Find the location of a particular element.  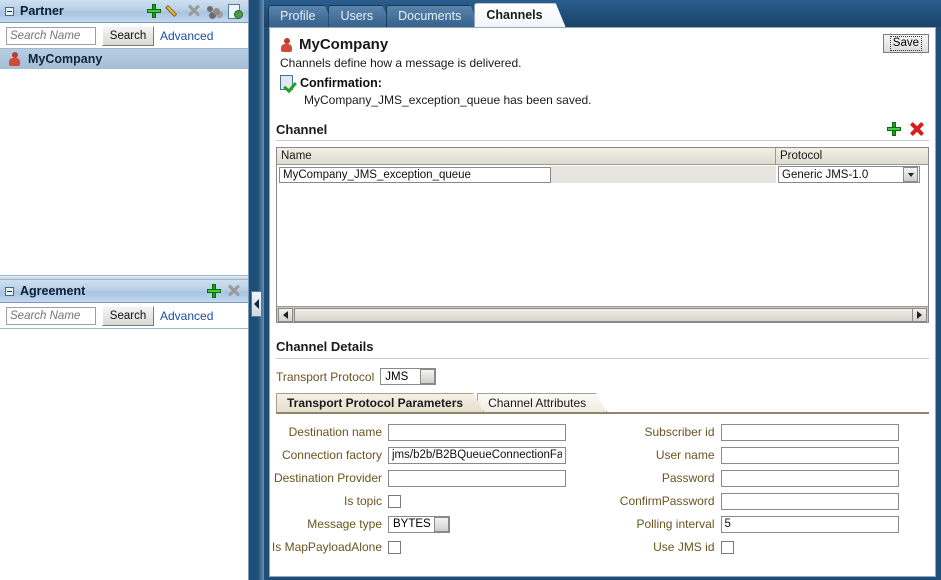

field-password: Password is located at coordinates (769, 478).